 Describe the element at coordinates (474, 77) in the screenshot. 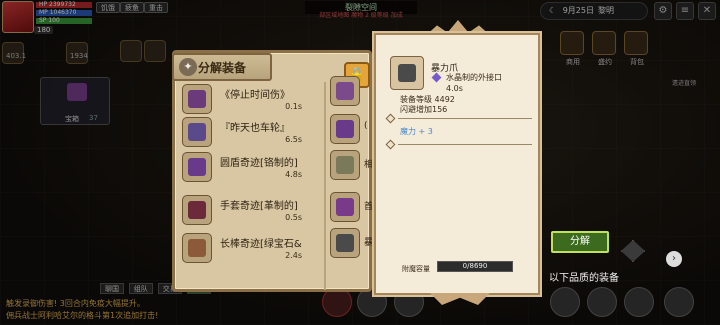

I see `tooltip-socket: 水晶制的外接口` at that location.